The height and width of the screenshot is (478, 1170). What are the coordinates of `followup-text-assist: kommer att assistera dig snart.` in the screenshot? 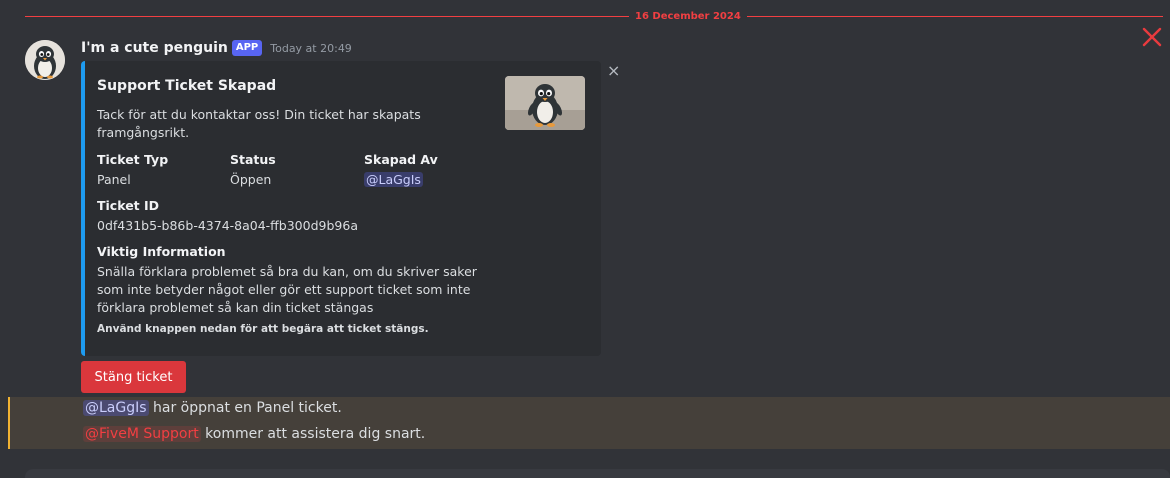 It's located at (313, 434).